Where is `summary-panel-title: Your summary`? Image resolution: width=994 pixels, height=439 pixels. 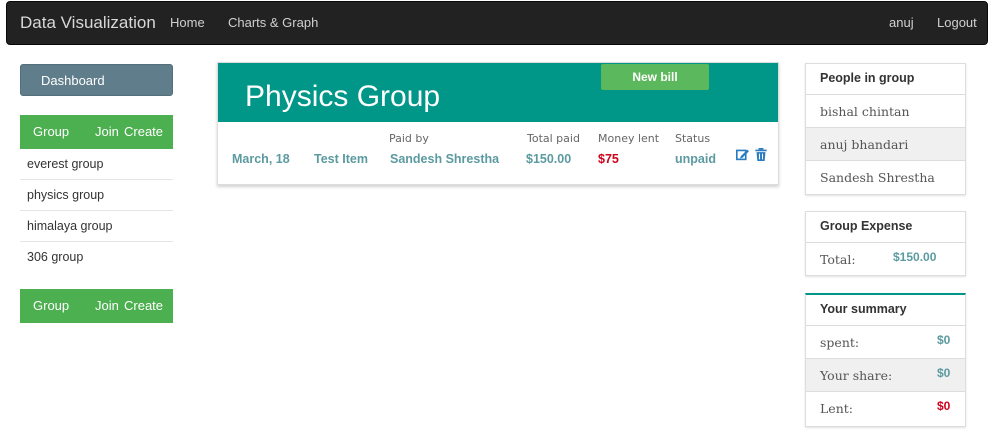 summary-panel-title: Your summary is located at coordinates (885, 310).